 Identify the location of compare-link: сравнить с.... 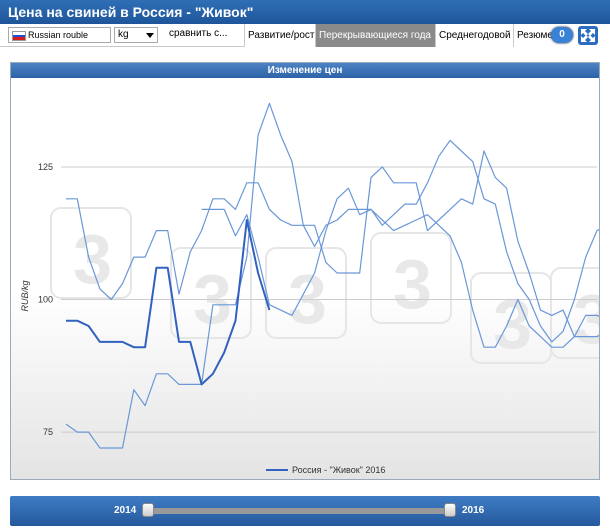
(198, 33).